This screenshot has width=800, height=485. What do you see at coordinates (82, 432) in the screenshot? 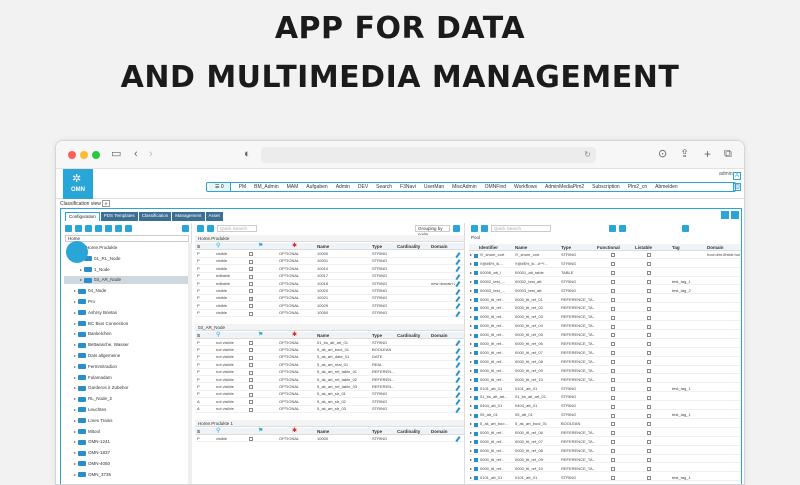
I see `tree-item: ▸ Mitool` at bounding box center [82, 432].